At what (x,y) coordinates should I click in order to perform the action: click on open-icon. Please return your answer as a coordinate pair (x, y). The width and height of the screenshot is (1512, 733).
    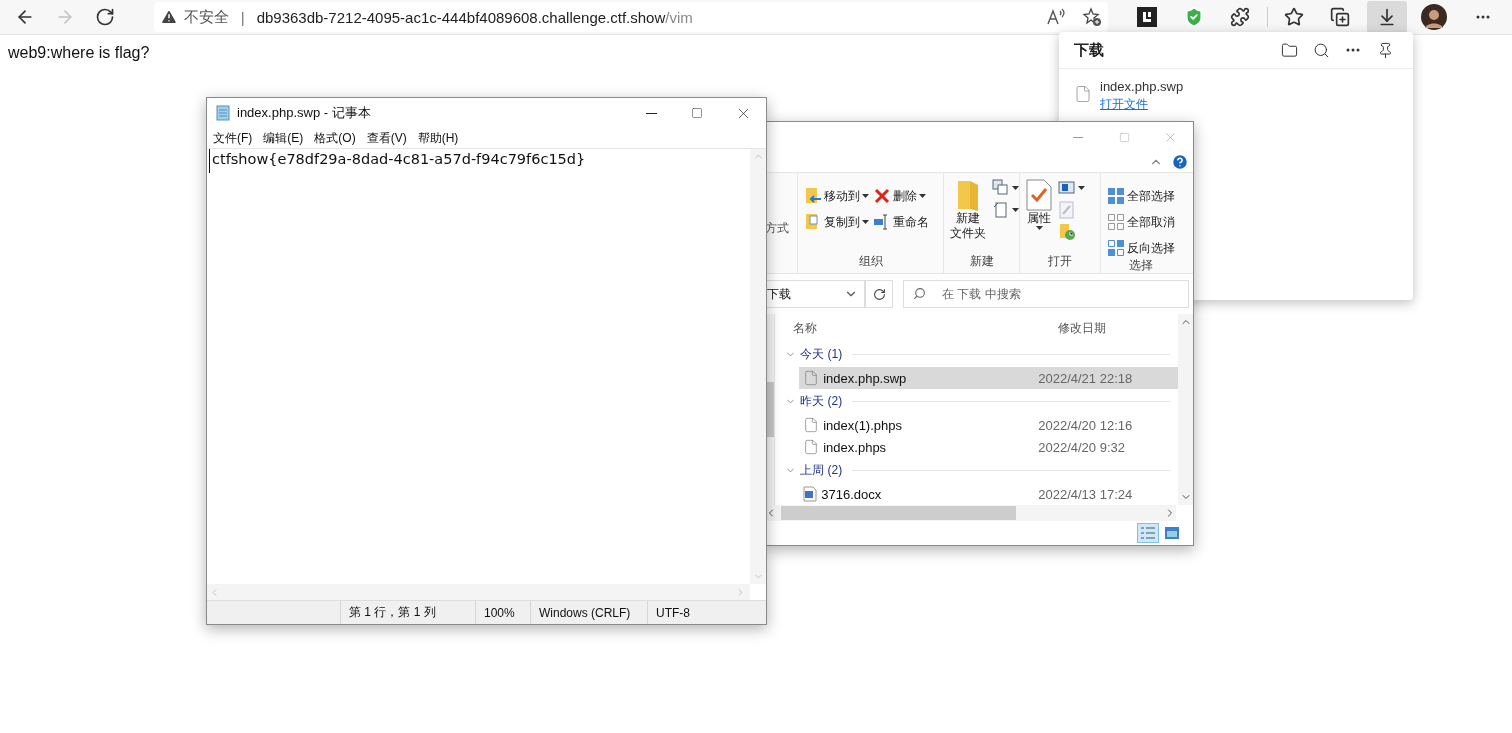
    Looking at the image, I should click on (1067, 188).